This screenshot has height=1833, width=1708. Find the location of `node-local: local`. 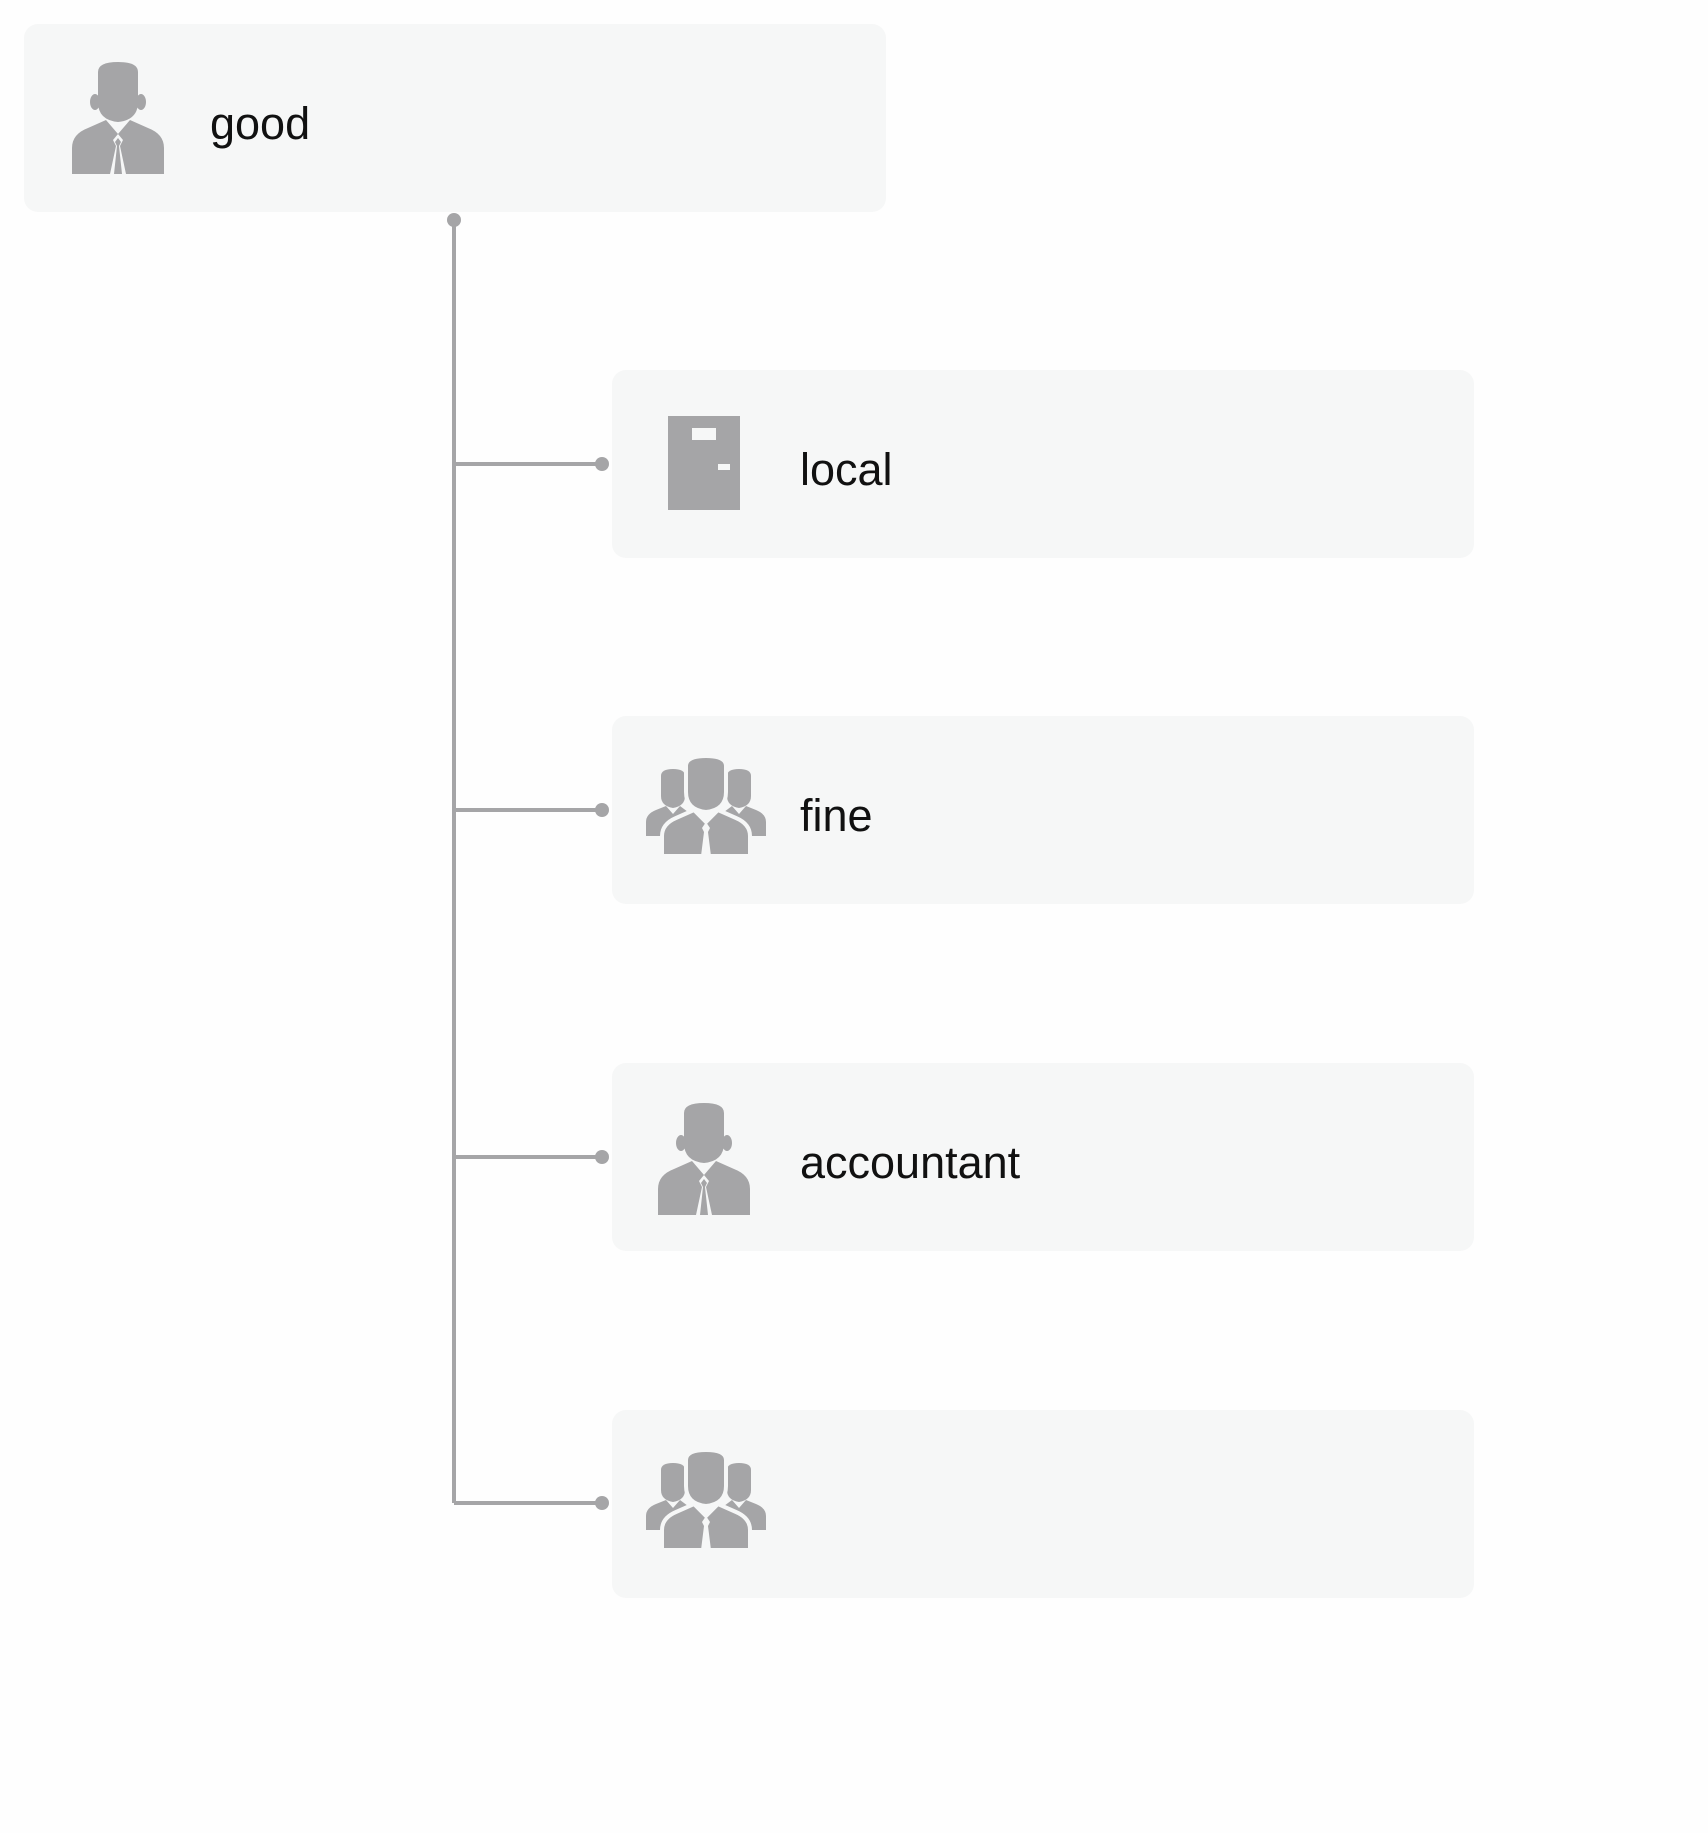

node-local: local is located at coordinates (1043, 464).